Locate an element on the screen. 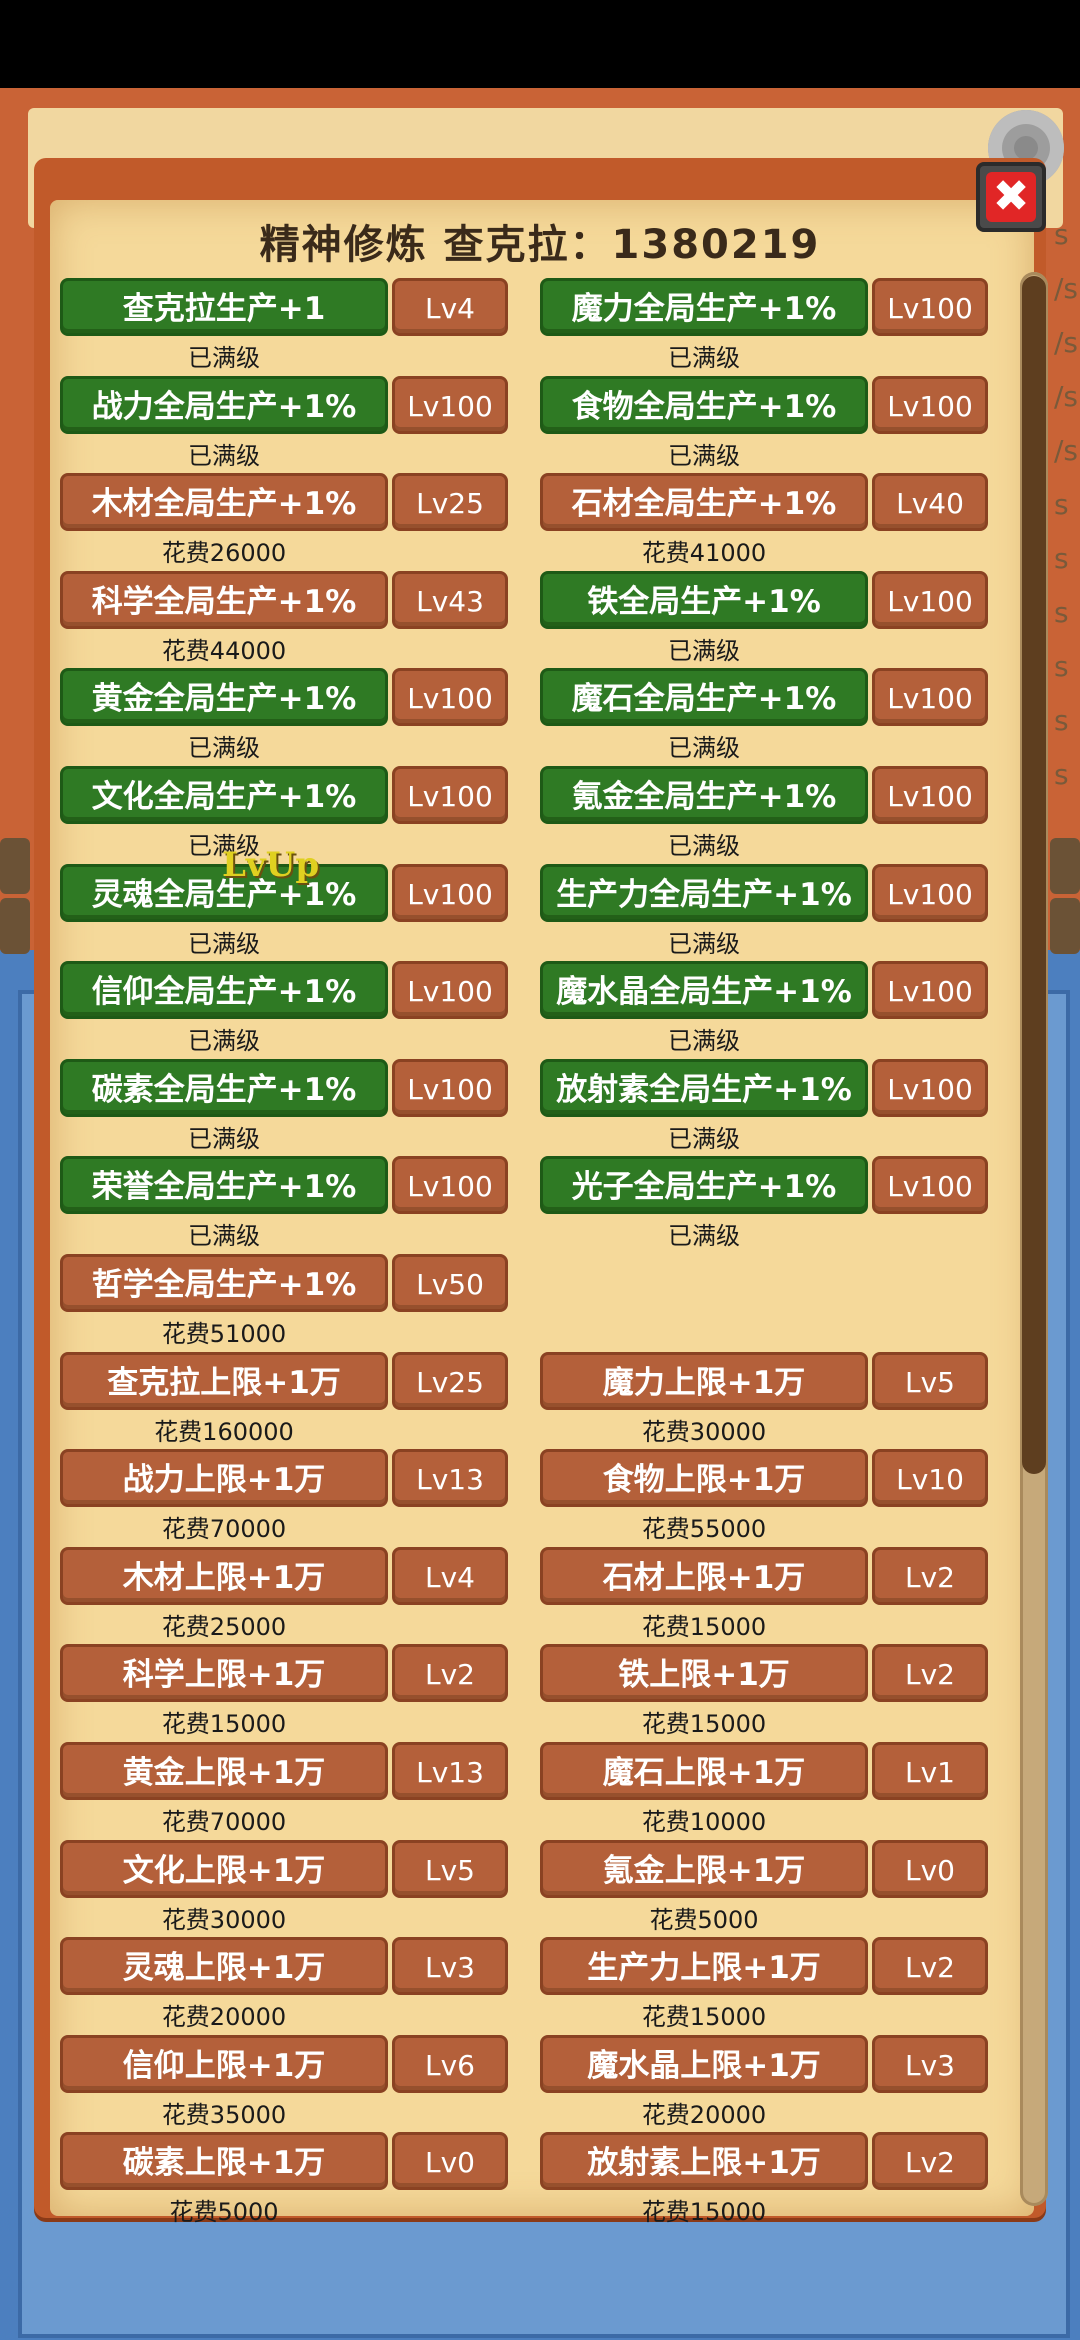  upgrade-item: 信仰全局生产+1% Lv100 已满级 is located at coordinates (284, 1009).